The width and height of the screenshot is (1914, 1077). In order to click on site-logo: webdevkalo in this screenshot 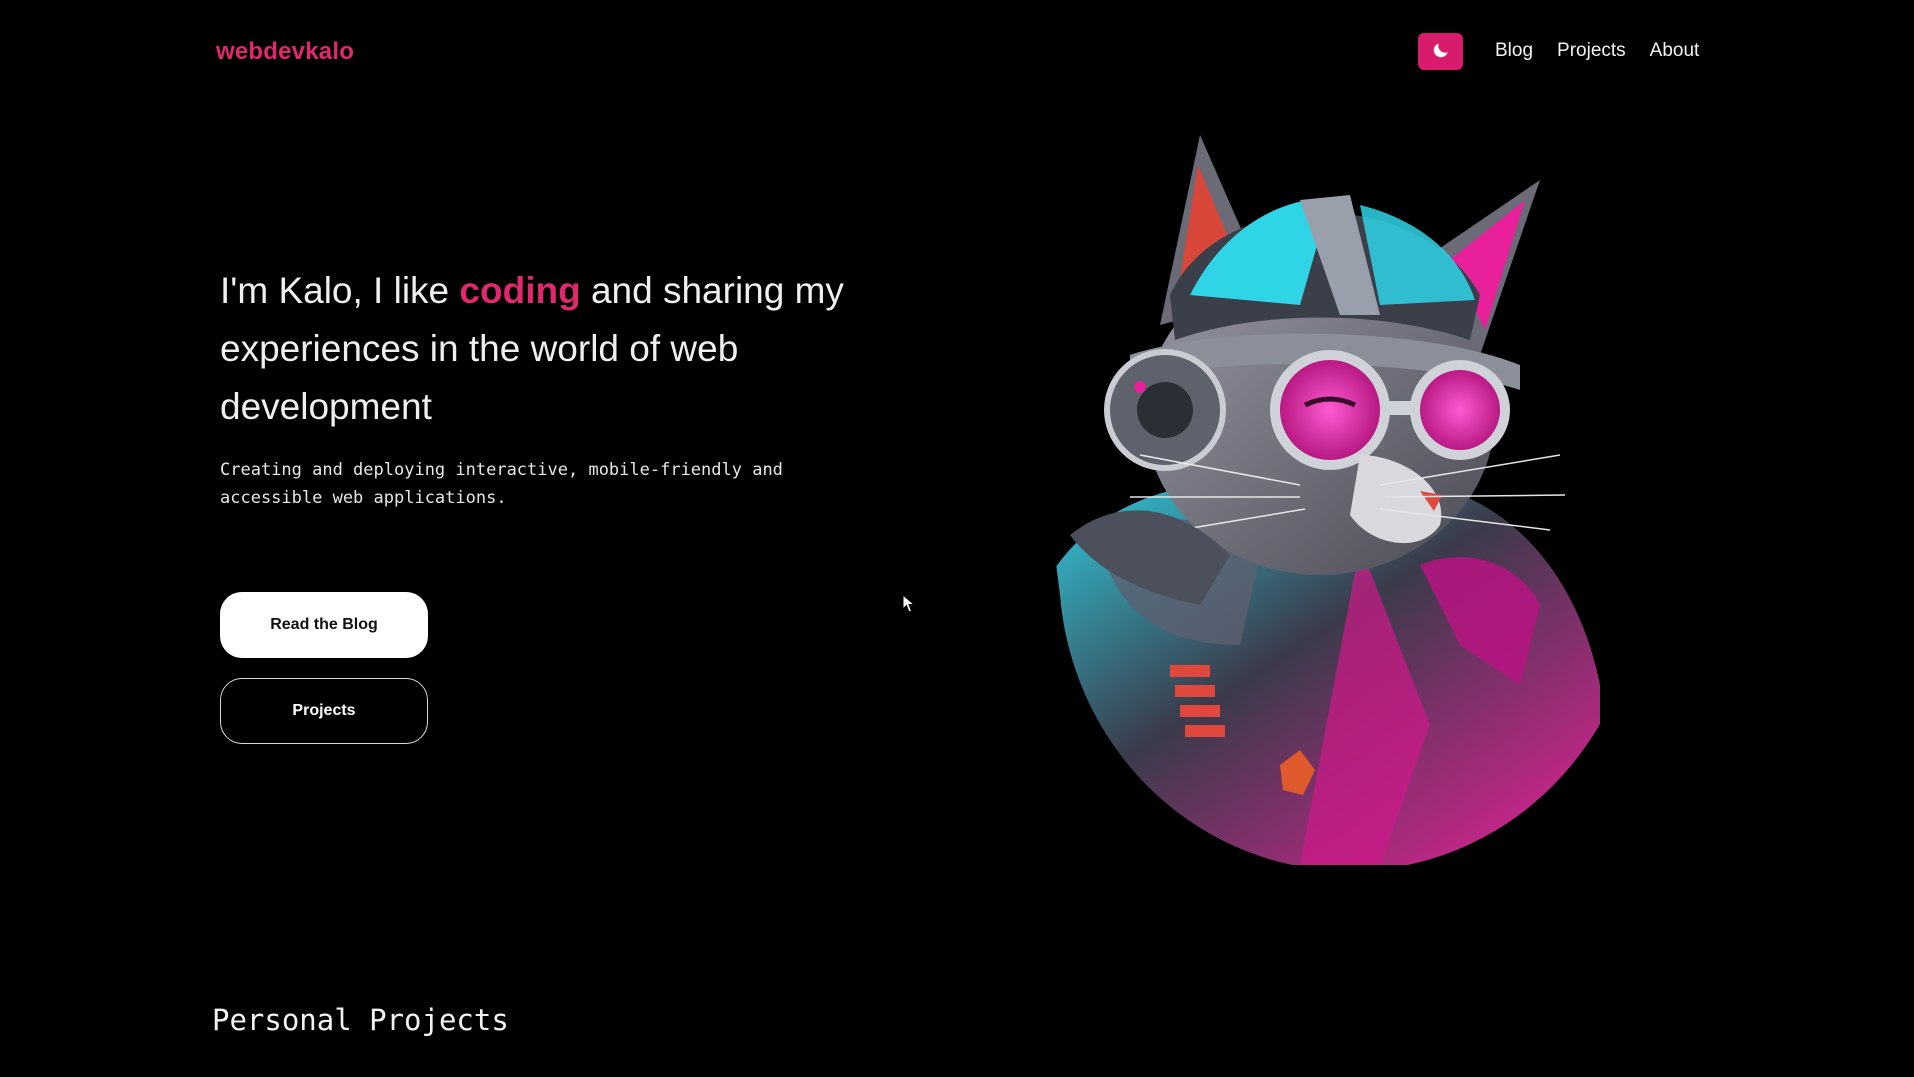, I will do `click(285, 52)`.